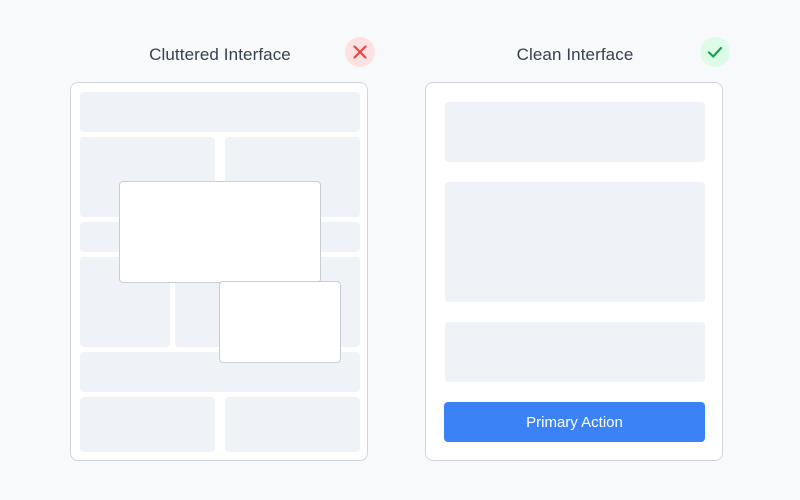 Image resolution: width=800 pixels, height=500 pixels. I want to click on check-icon, so click(715, 52).